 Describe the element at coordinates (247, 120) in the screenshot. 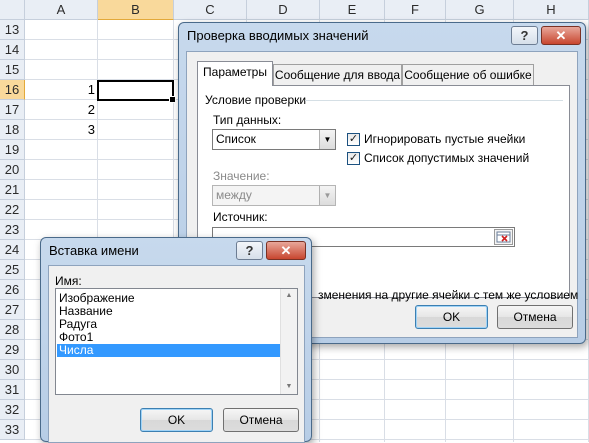

I see `data-type-label: Тип данных:` at that location.